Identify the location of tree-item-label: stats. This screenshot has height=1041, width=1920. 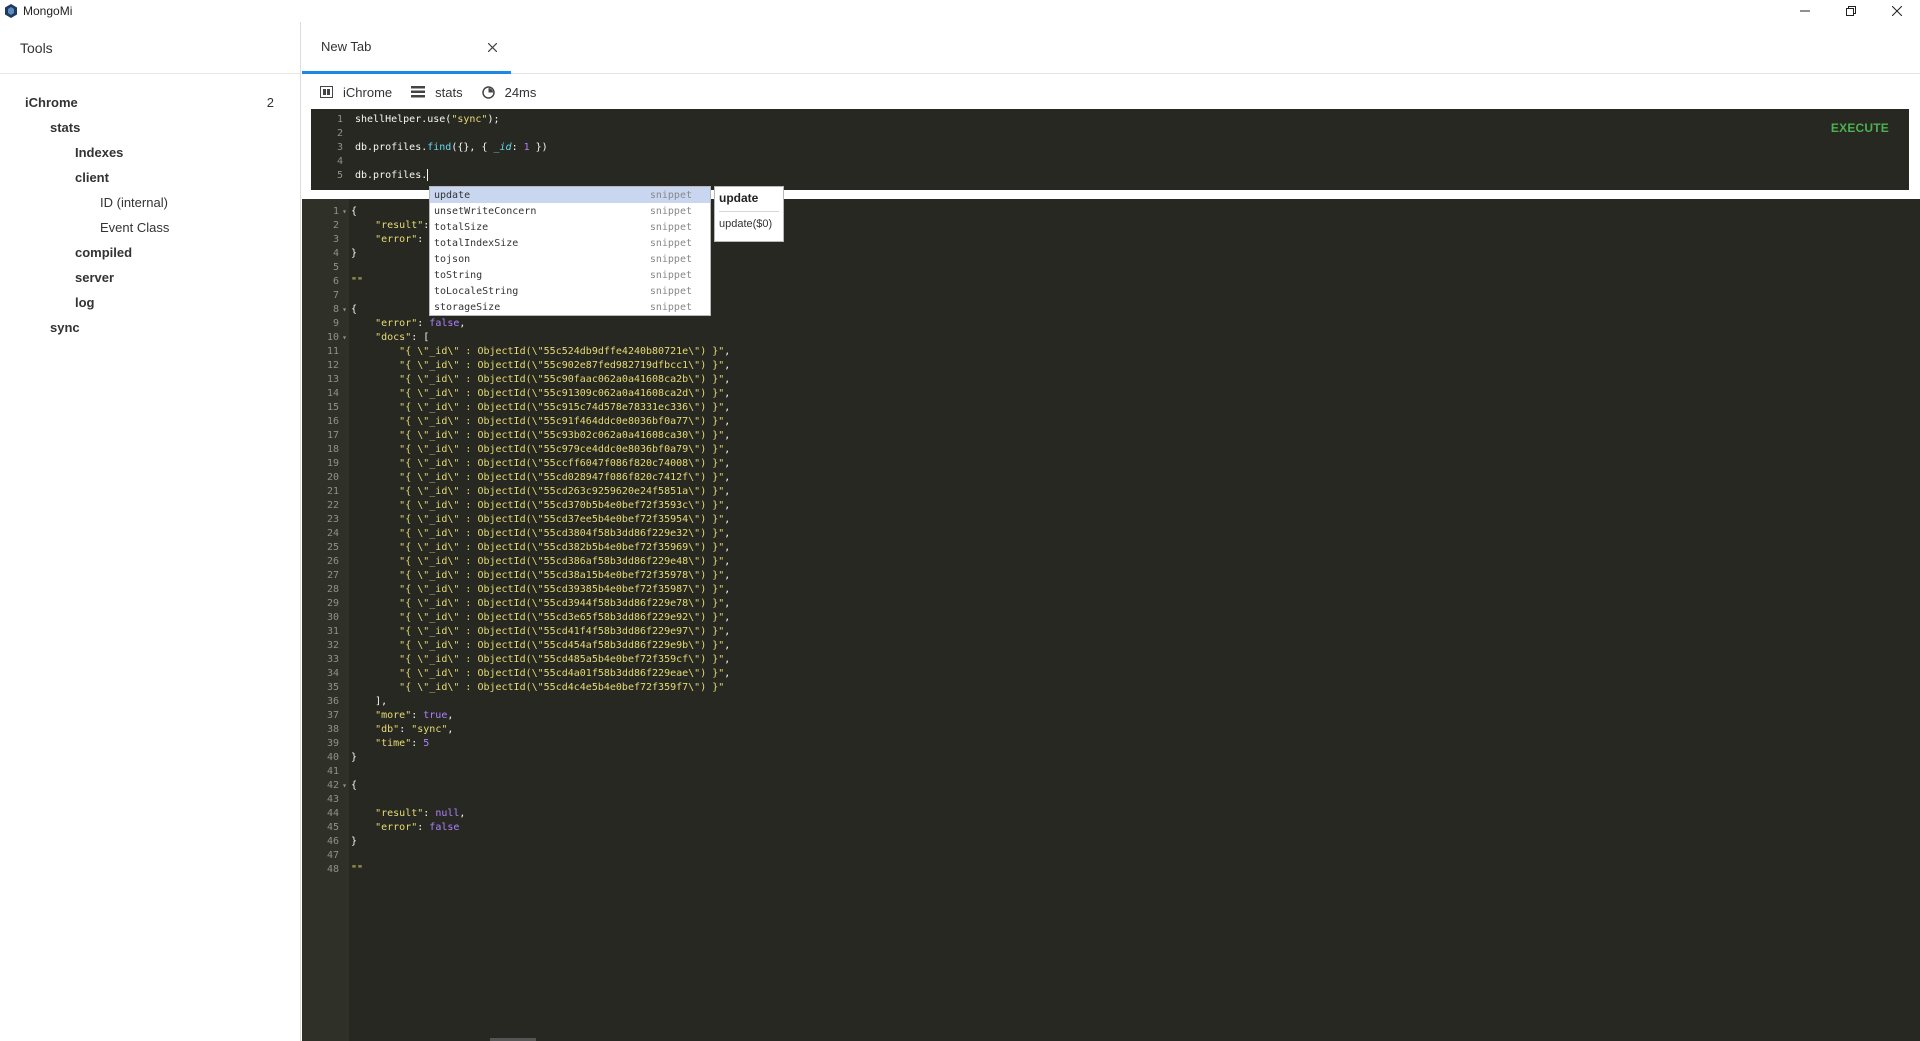
(65, 127).